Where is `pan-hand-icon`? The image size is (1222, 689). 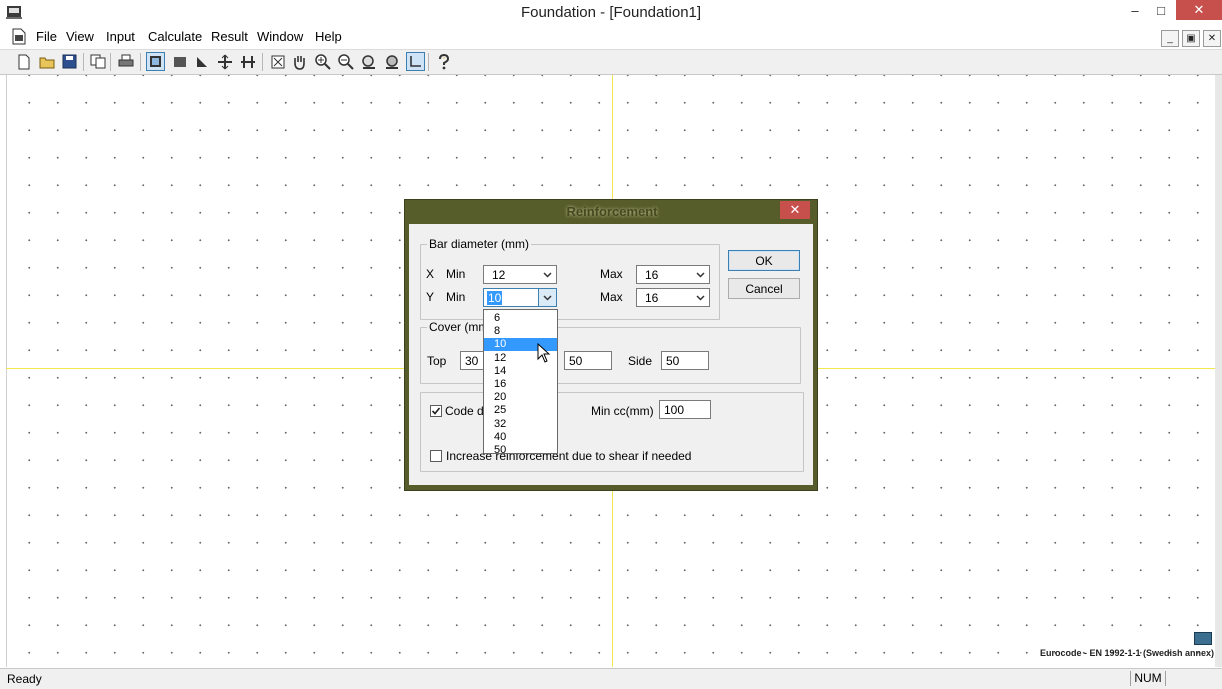 pan-hand-icon is located at coordinates (299, 61).